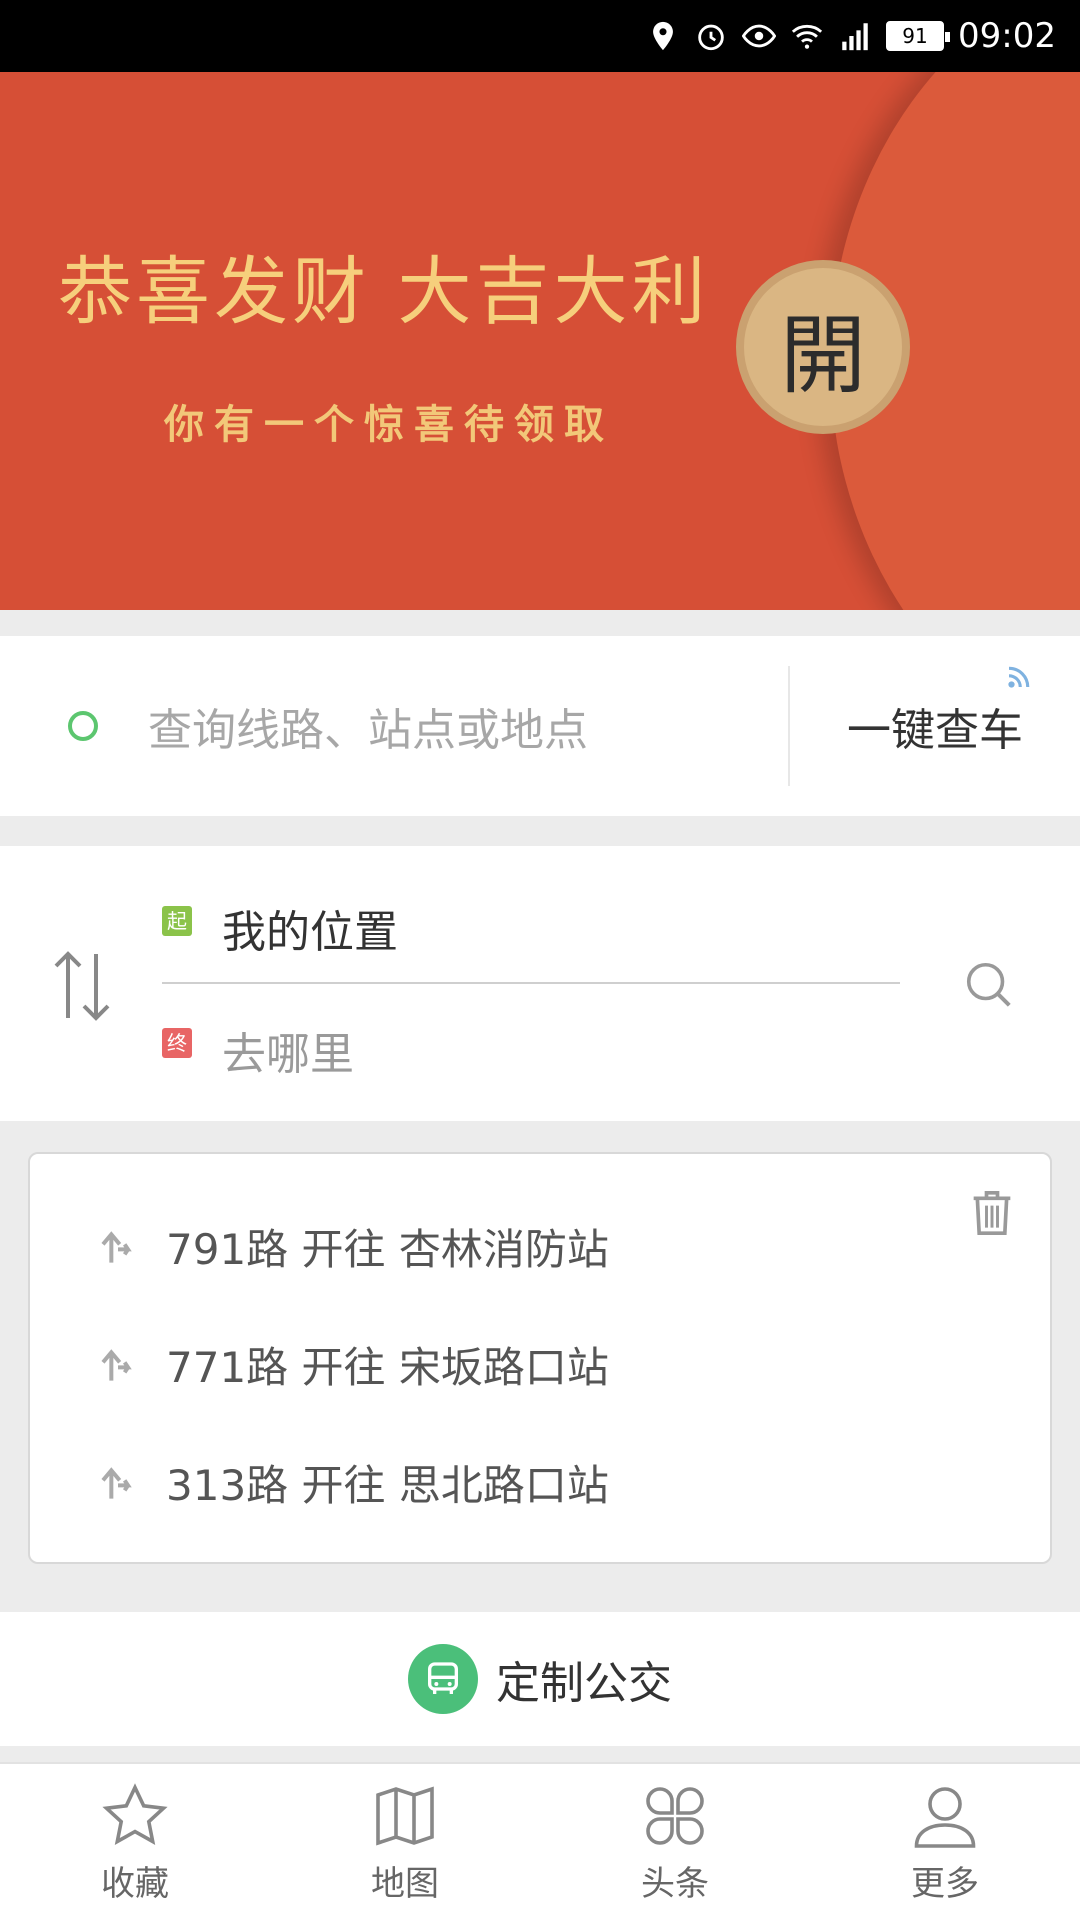 The height and width of the screenshot is (1920, 1080). What do you see at coordinates (992, 1213) in the screenshot?
I see `trash-icon` at bounding box center [992, 1213].